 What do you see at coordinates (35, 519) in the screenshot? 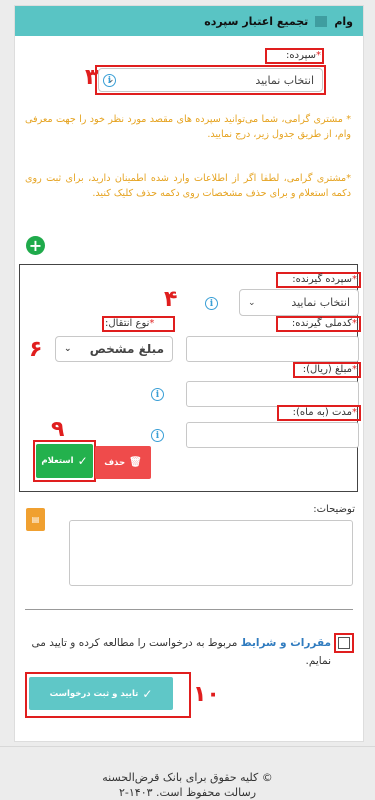
I see `pdf-icon: ▤` at bounding box center [35, 519].